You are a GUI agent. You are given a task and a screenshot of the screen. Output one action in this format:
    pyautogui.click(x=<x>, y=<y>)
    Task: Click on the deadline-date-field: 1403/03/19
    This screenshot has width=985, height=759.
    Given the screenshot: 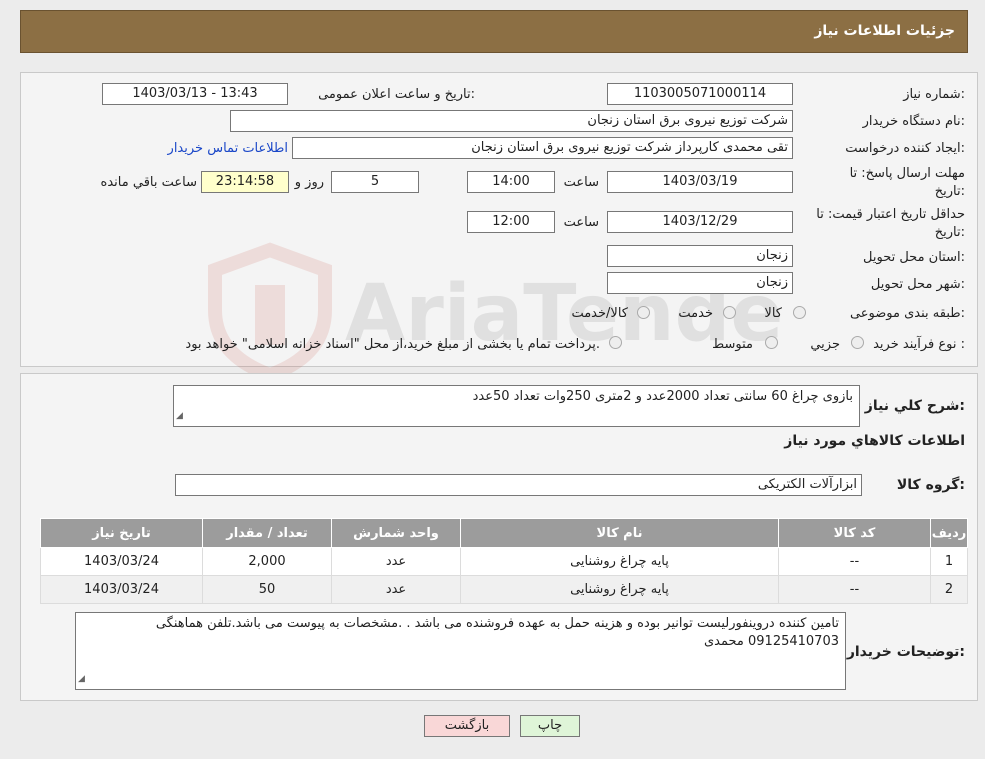 What is the action you would take?
    pyautogui.click(x=700, y=182)
    